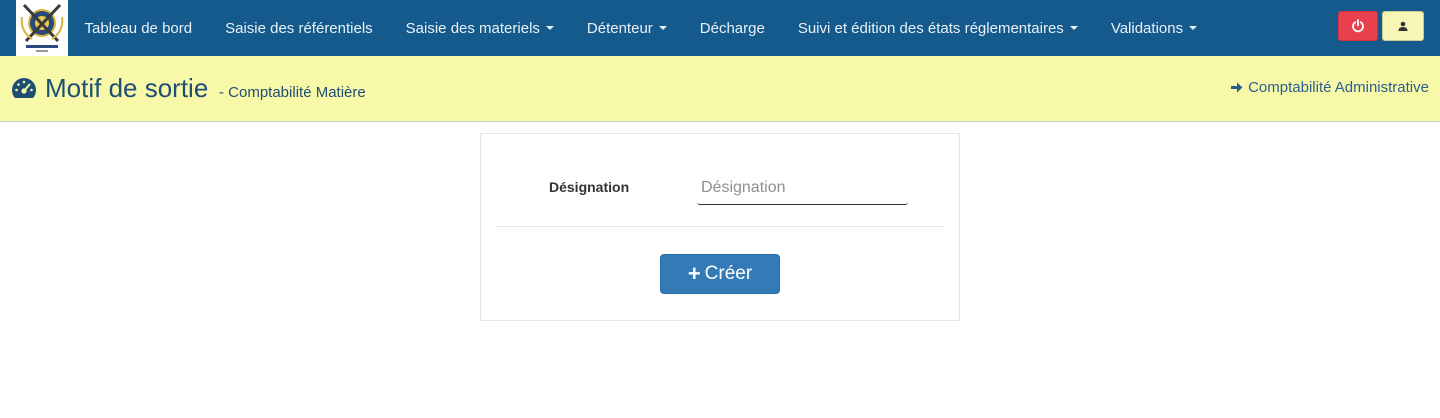  What do you see at coordinates (619, 28) in the screenshot?
I see `nav-item-label: Détenteur` at bounding box center [619, 28].